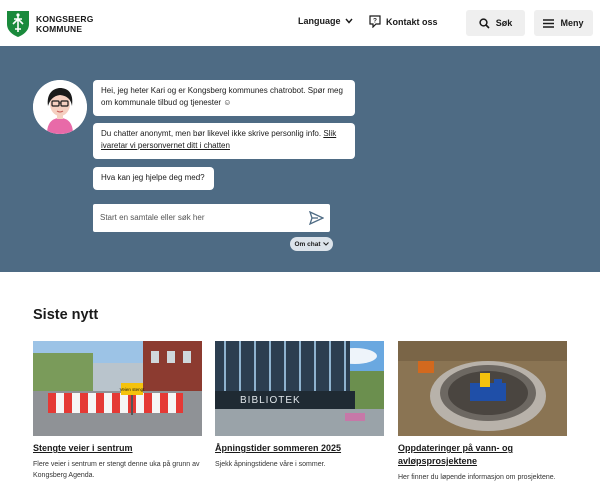  I want to click on language-label: Language, so click(319, 21).